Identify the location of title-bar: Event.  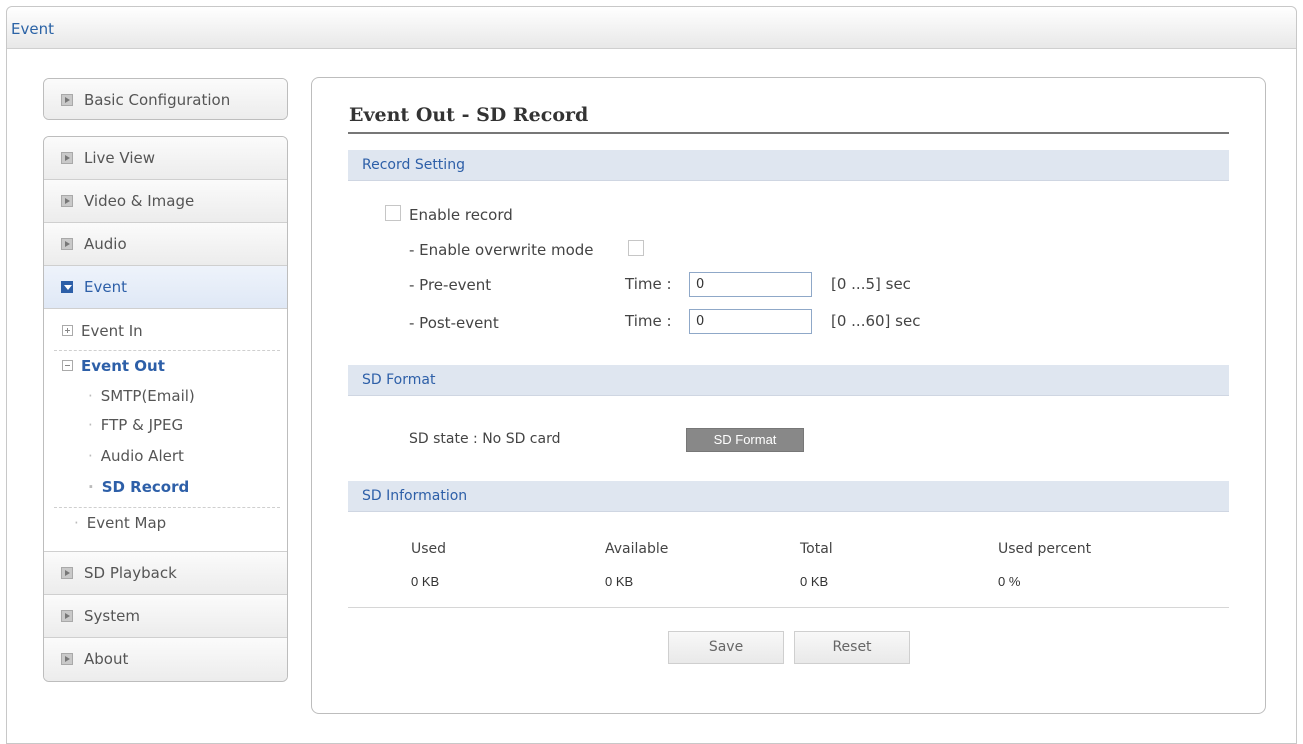
(651, 28).